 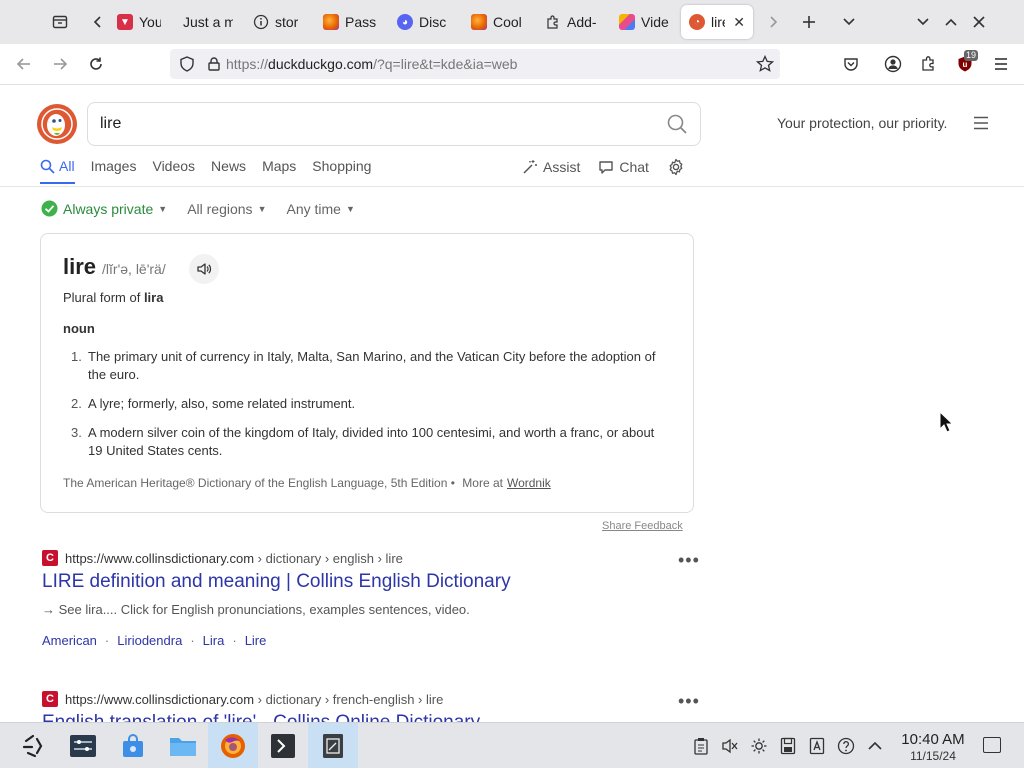 I want to click on settings-button, so click(x=676, y=167).